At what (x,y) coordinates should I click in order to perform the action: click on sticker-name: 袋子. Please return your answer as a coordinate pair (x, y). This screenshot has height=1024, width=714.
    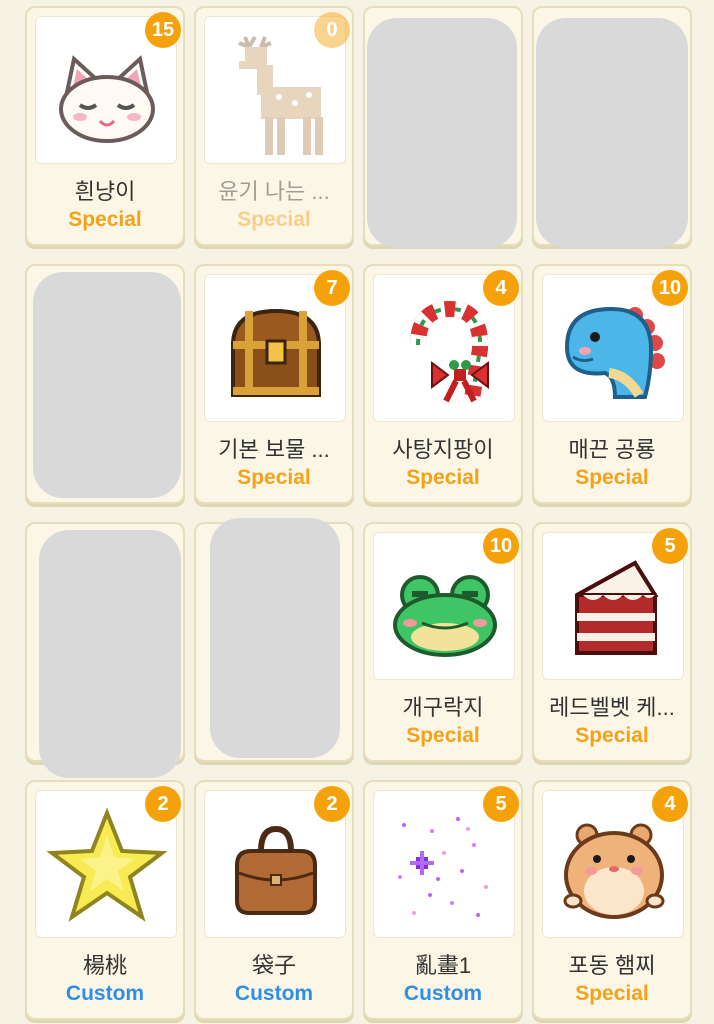
    Looking at the image, I should click on (273, 965).